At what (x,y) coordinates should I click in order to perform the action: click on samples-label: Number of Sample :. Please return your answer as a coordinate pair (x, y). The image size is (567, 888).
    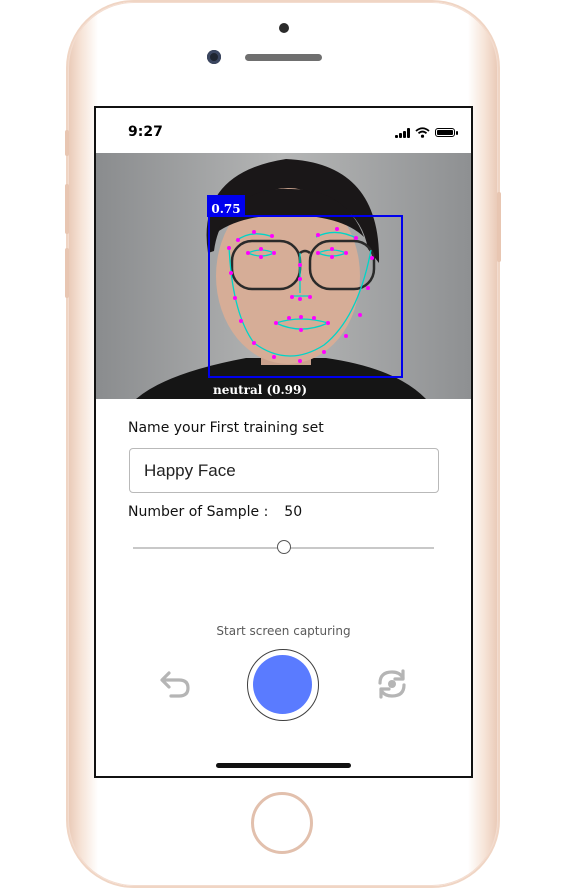
    Looking at the image, I should click on (198, 512).